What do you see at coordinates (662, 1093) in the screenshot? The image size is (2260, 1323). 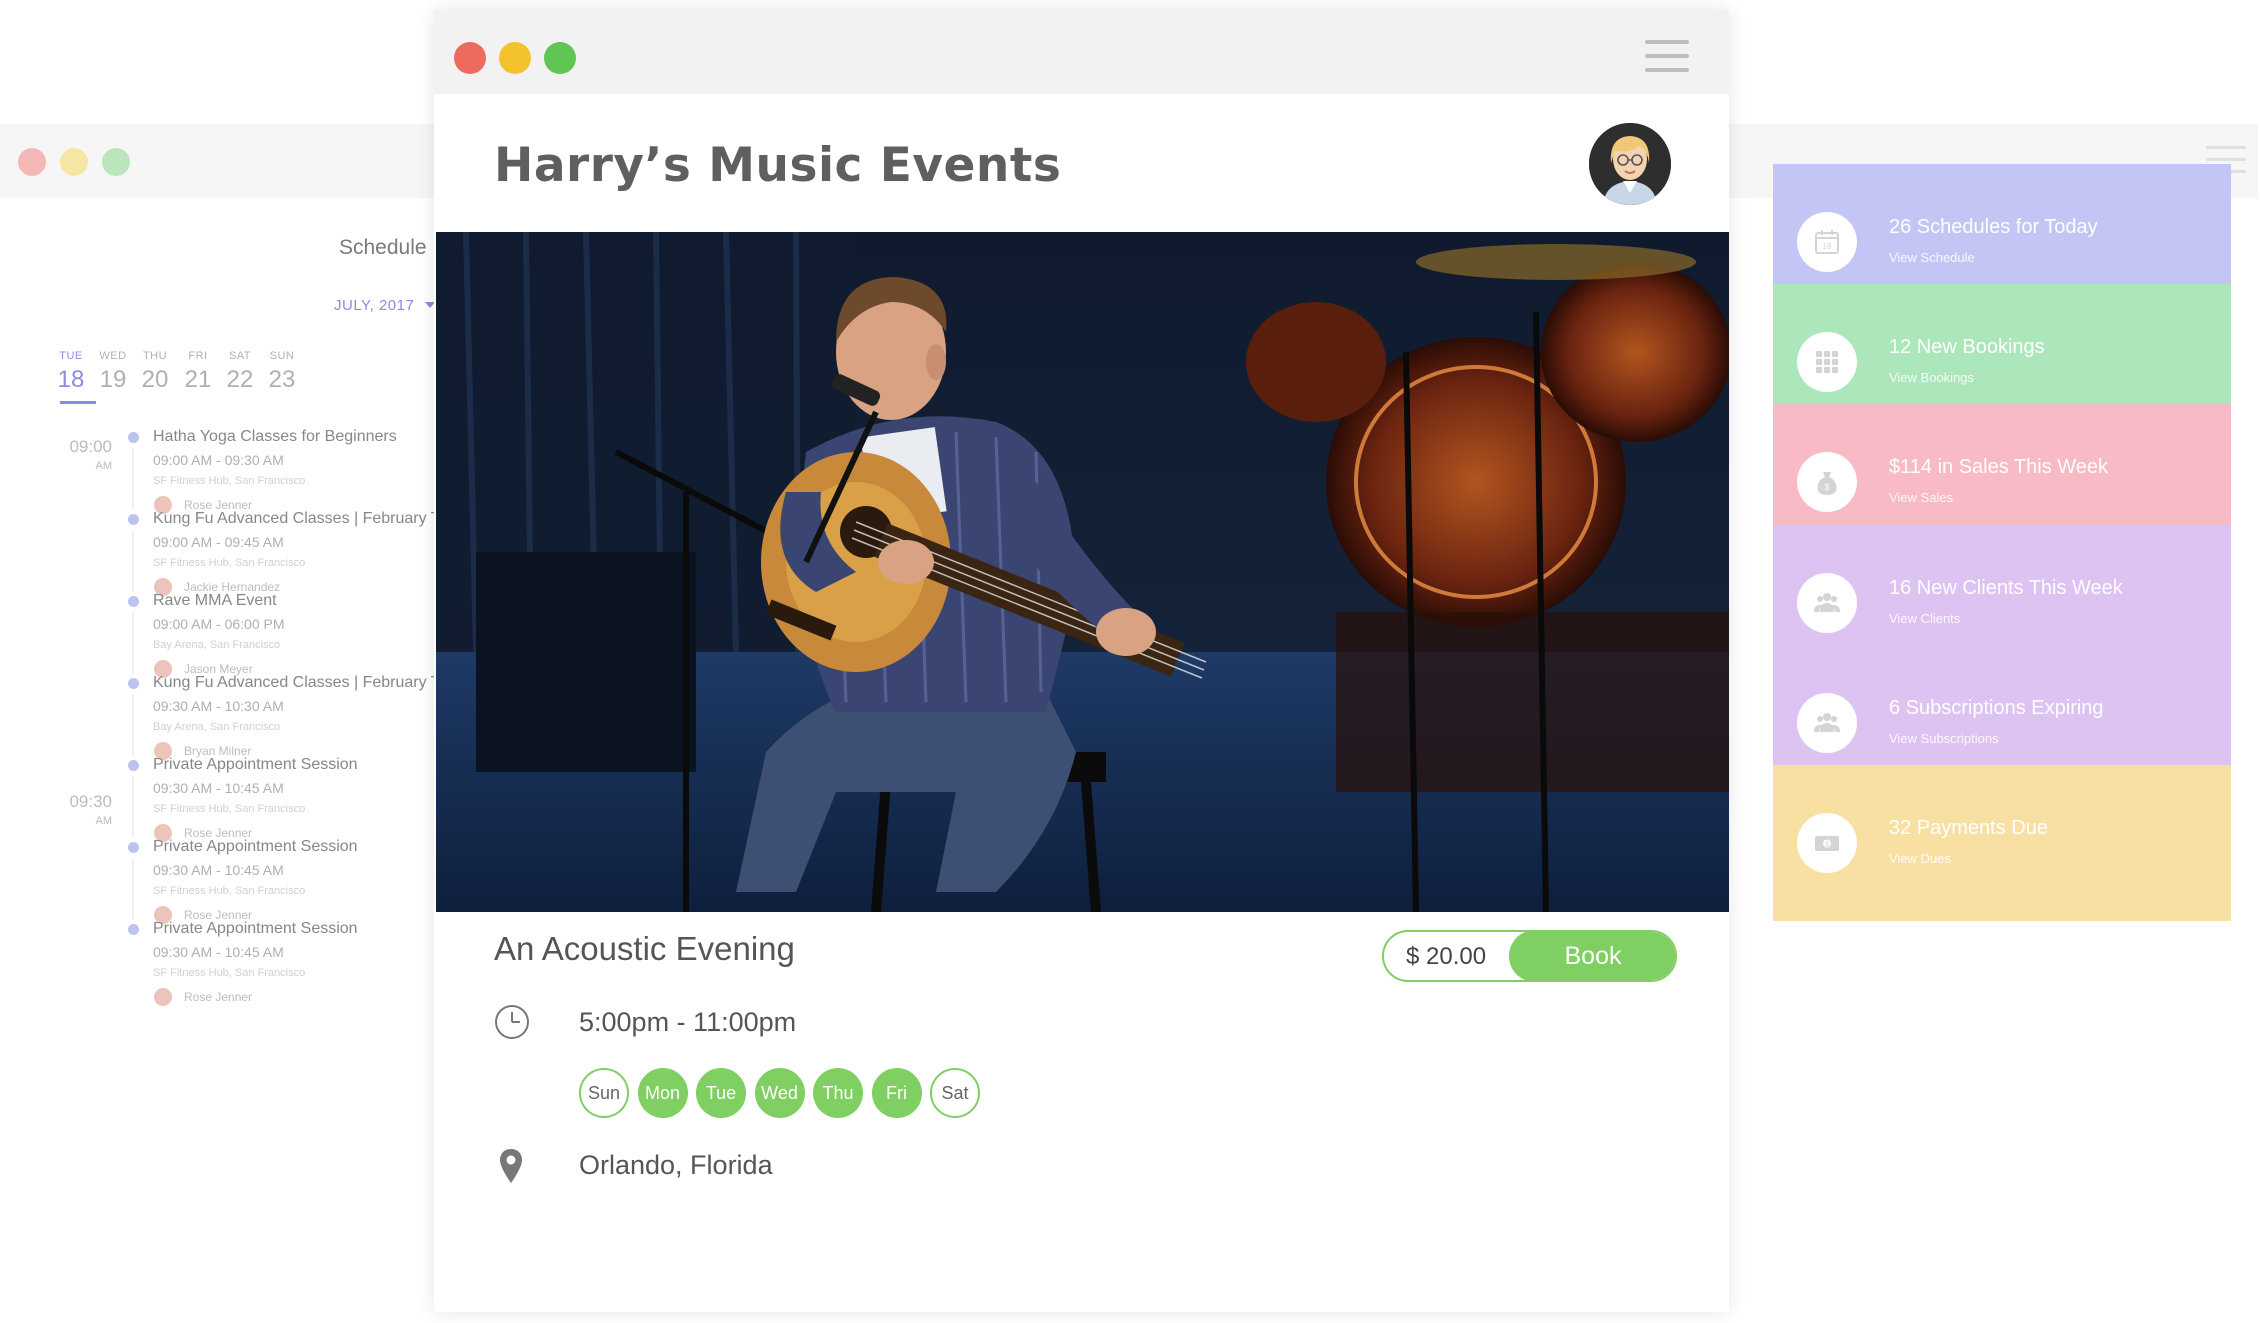 I see `day-pill-mon: Mon` at bounding box center [662, 1093].